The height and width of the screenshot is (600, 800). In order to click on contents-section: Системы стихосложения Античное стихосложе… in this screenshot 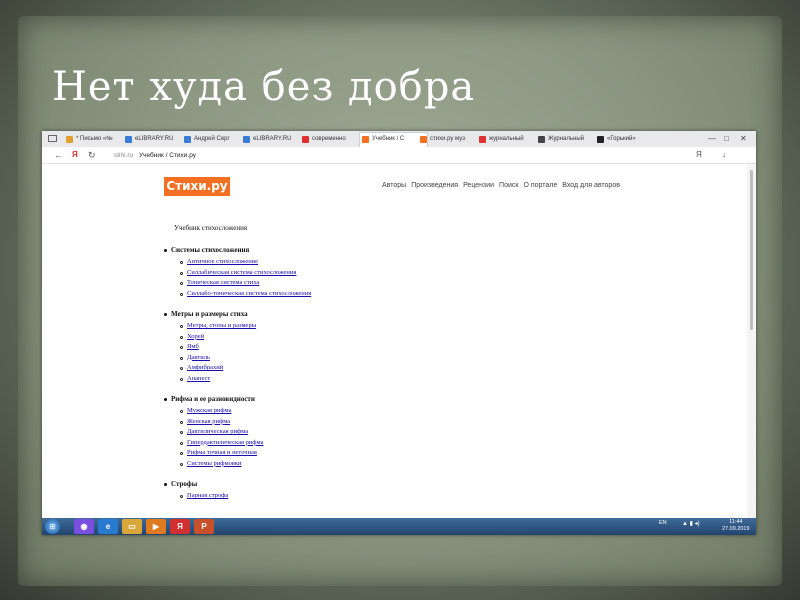, I will do `click(364, 272)`.